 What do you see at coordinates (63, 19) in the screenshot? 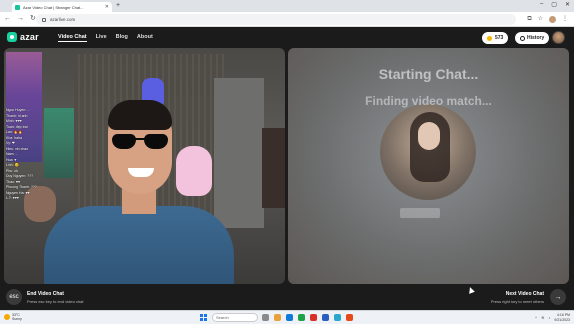
I see `address-url: azarlive.com` at bounding box center [63, 19].